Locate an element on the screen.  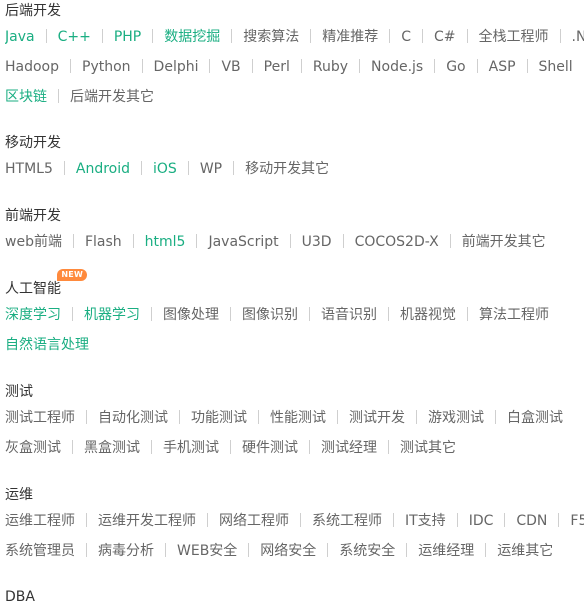
tag-link-wp: WP is located at coordinates (211, 169).